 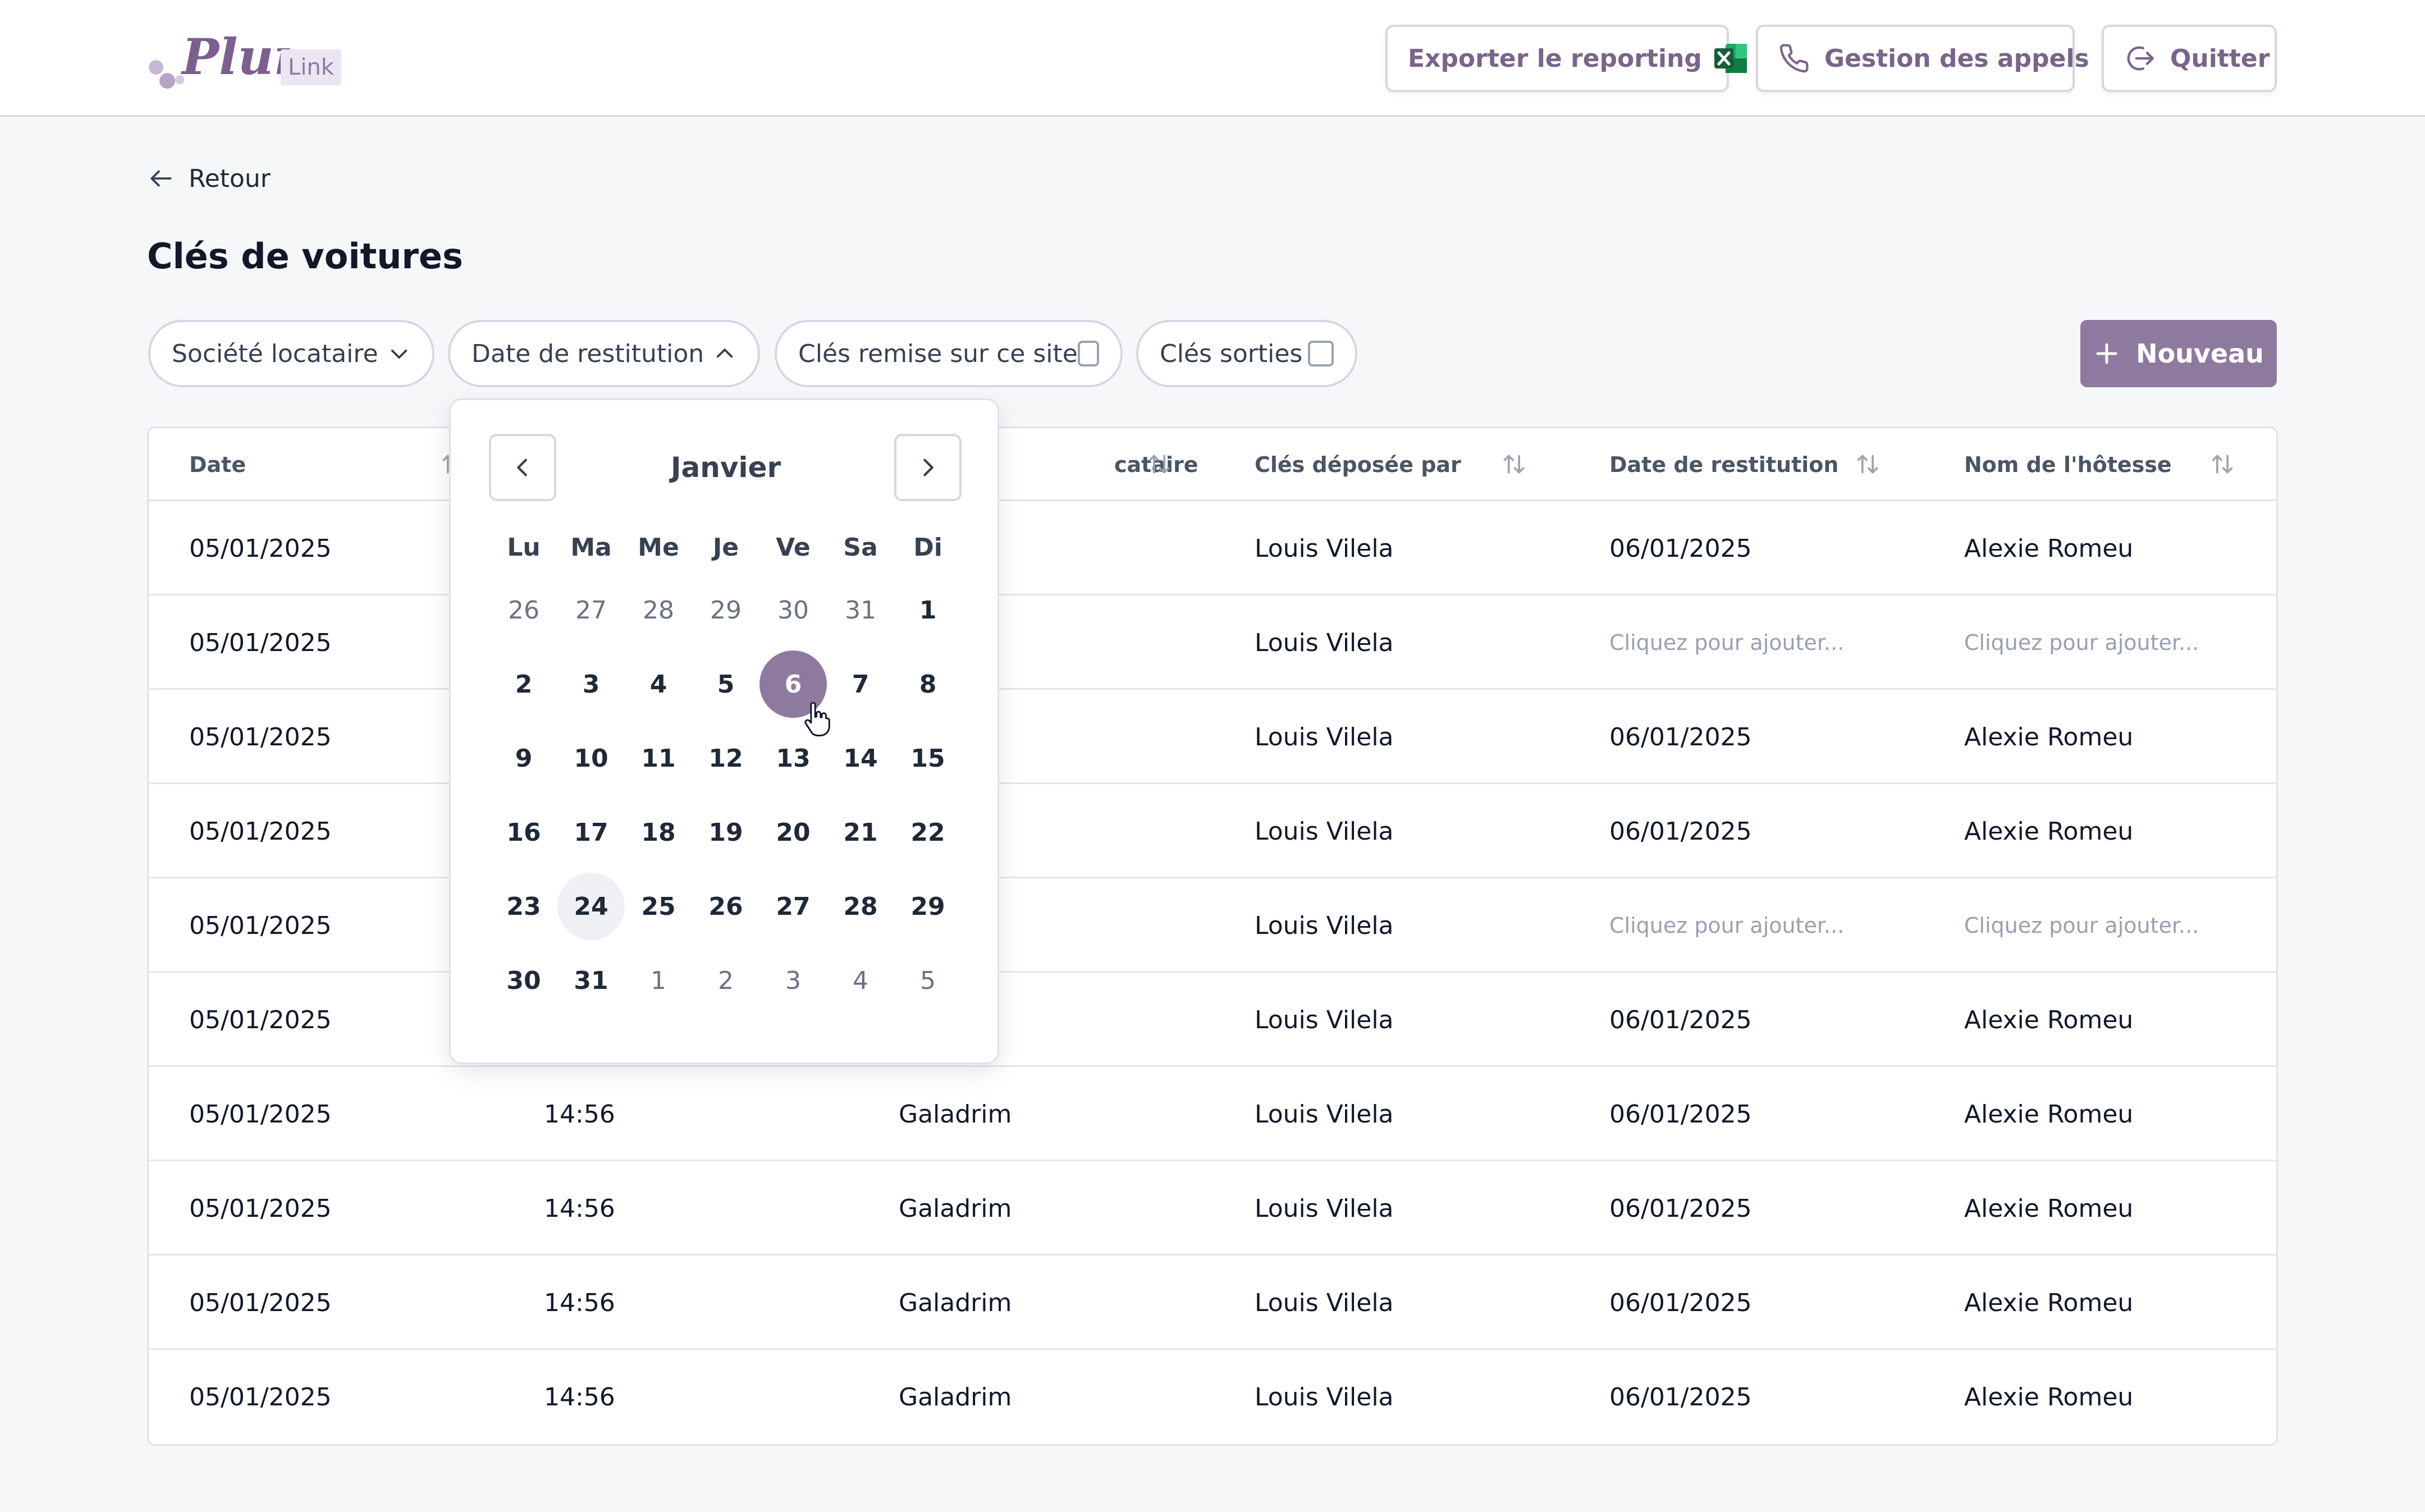 What do you see at coordinates (217, 465) in the screenshot?
I see `column-header-date: Date` at bounding box center [217, 465].